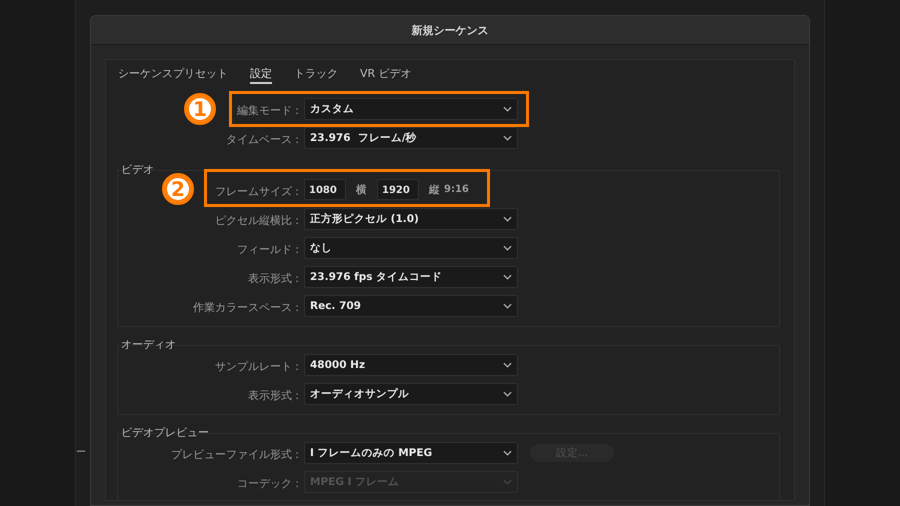  Describe the element at coordinates (267, 483) in the screenshot. I see `field-label: コーデック :` at that location.